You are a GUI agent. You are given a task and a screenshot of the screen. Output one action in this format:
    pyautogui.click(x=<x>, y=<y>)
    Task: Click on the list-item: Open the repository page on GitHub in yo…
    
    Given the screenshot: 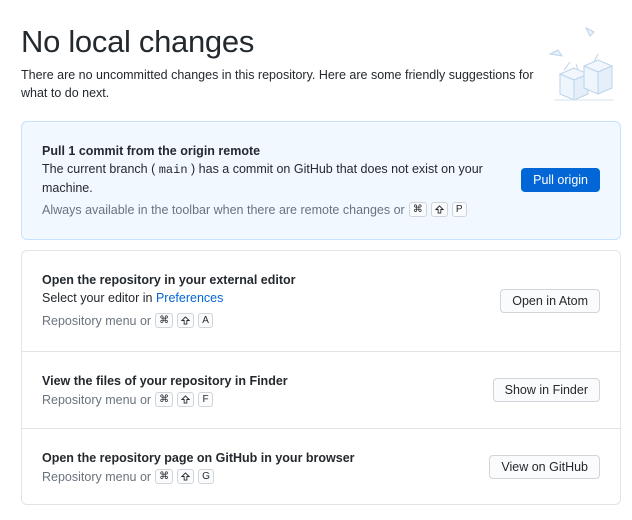 What is the action you would take?
    pyautogui.click(x=321, y=466)
    